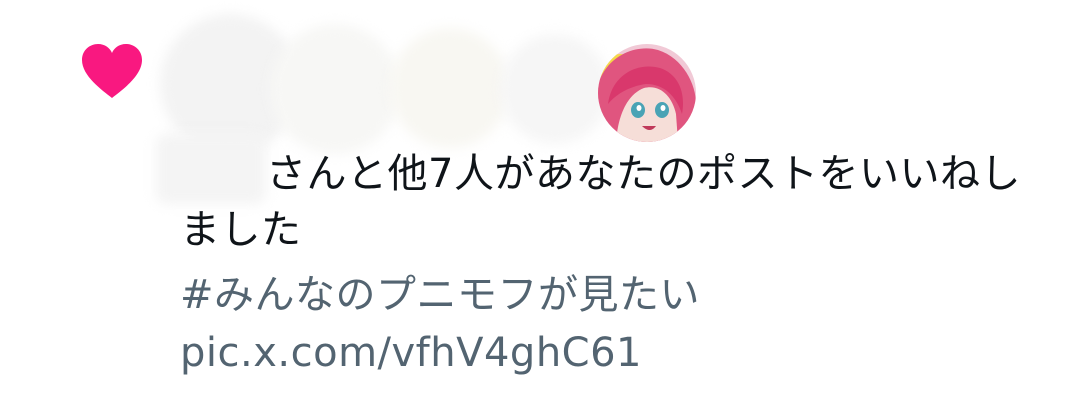 This screenshot has height=414, width=1072. What do you see at coordinates (440, 295) in the screenshot?
I see `hashtag-link: #みんなのプニモフが見たい` at bounding box center [440, 295].